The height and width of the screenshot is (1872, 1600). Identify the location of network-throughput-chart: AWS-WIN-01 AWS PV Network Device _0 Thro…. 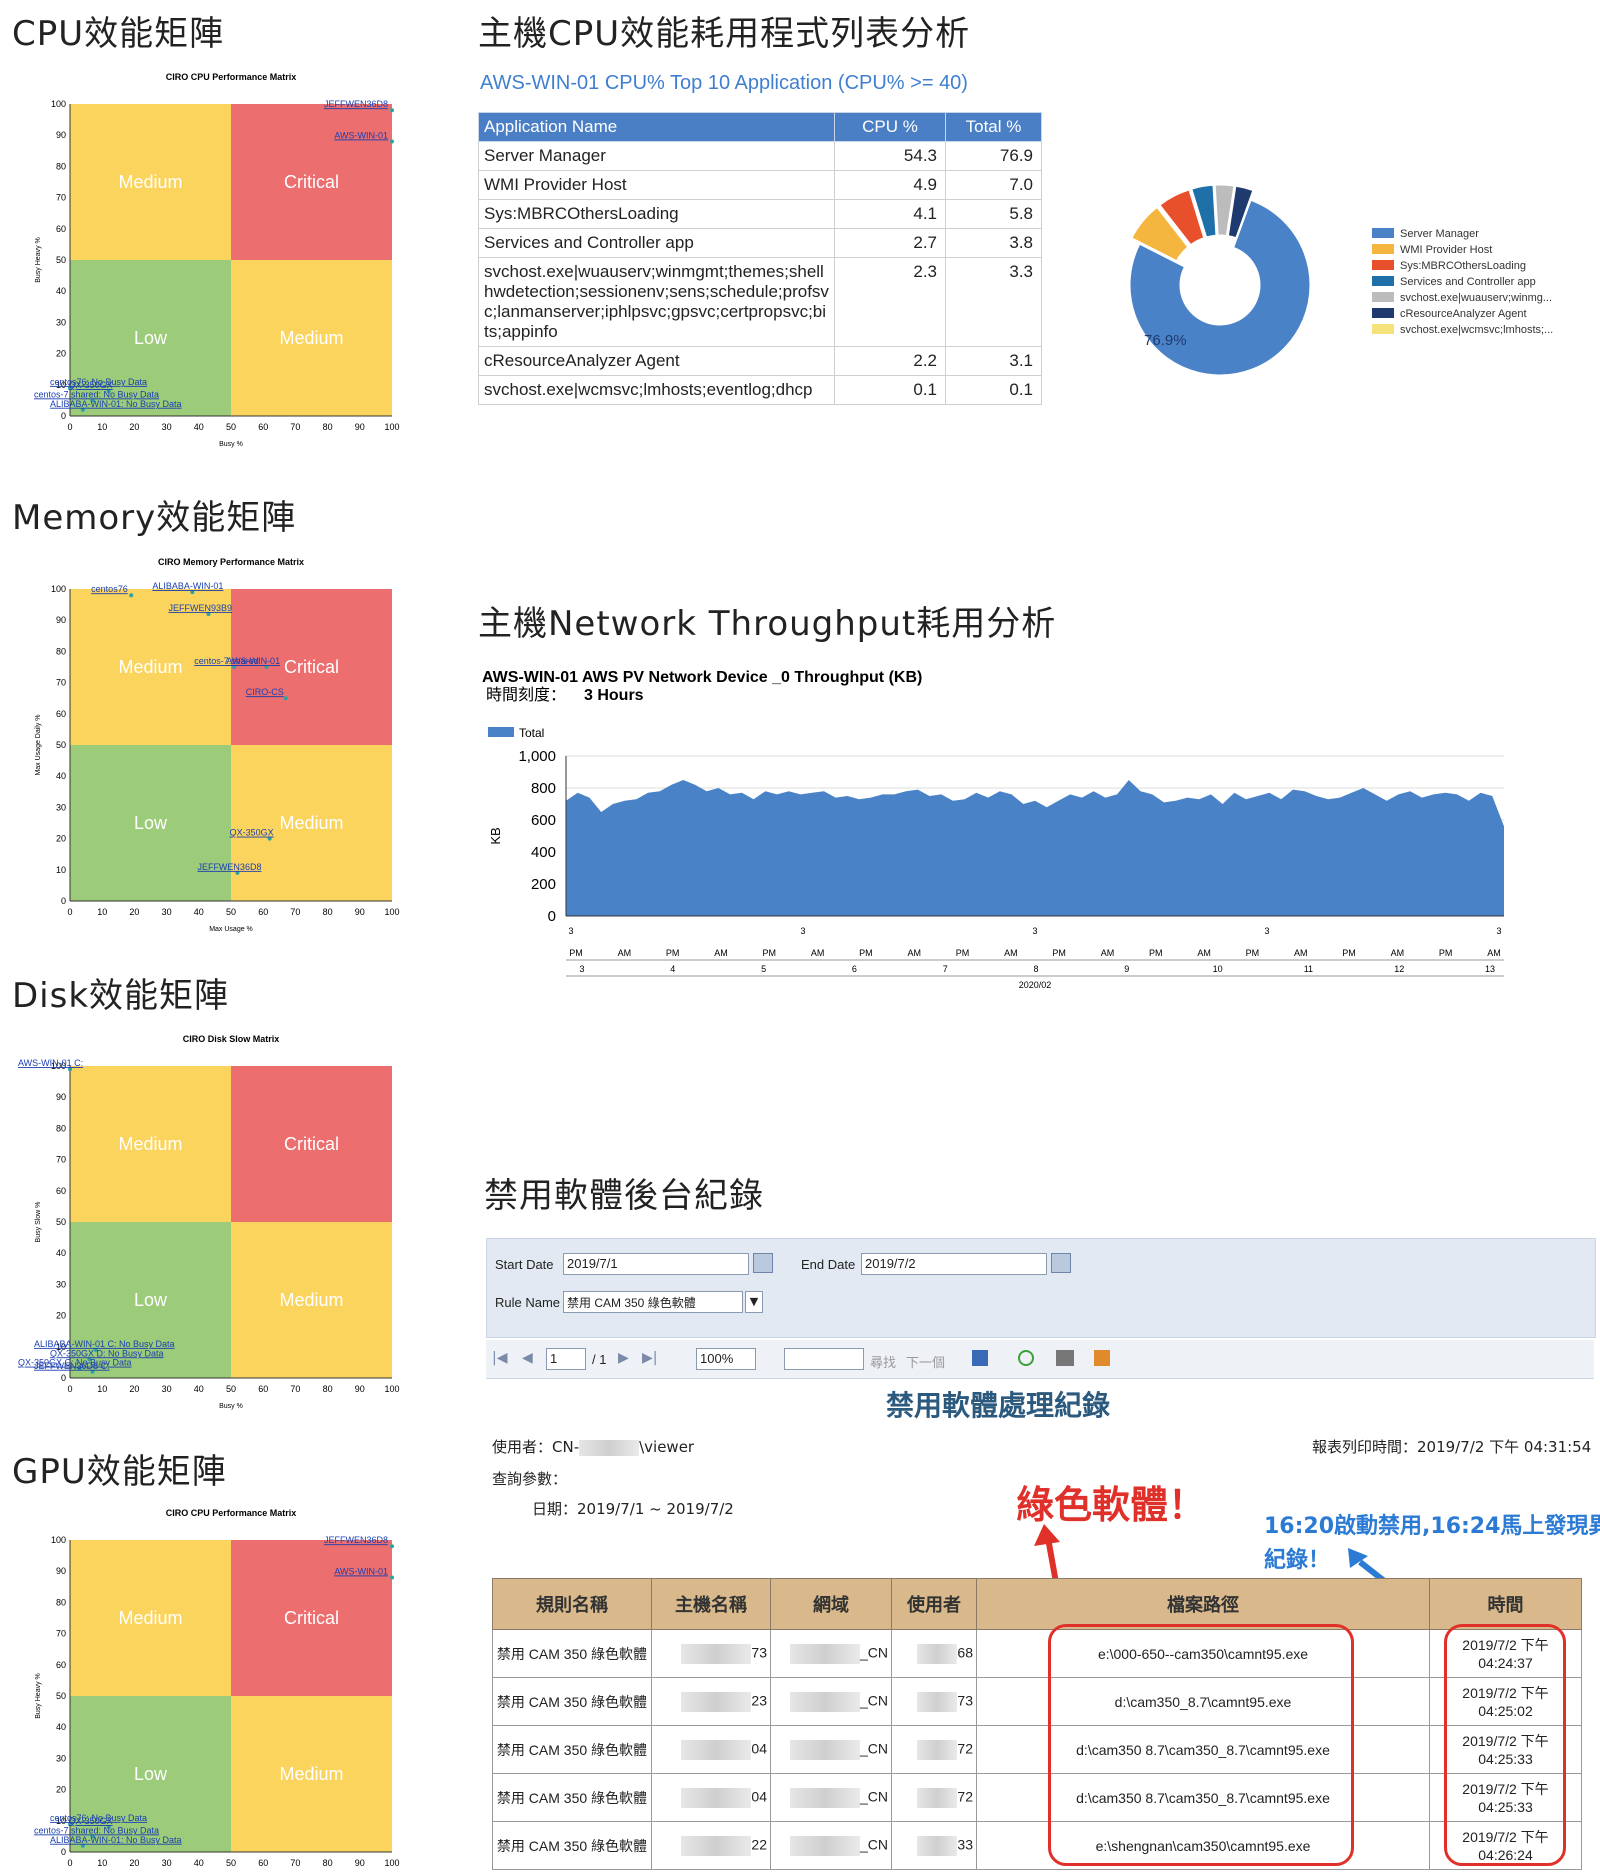
(993, 829).